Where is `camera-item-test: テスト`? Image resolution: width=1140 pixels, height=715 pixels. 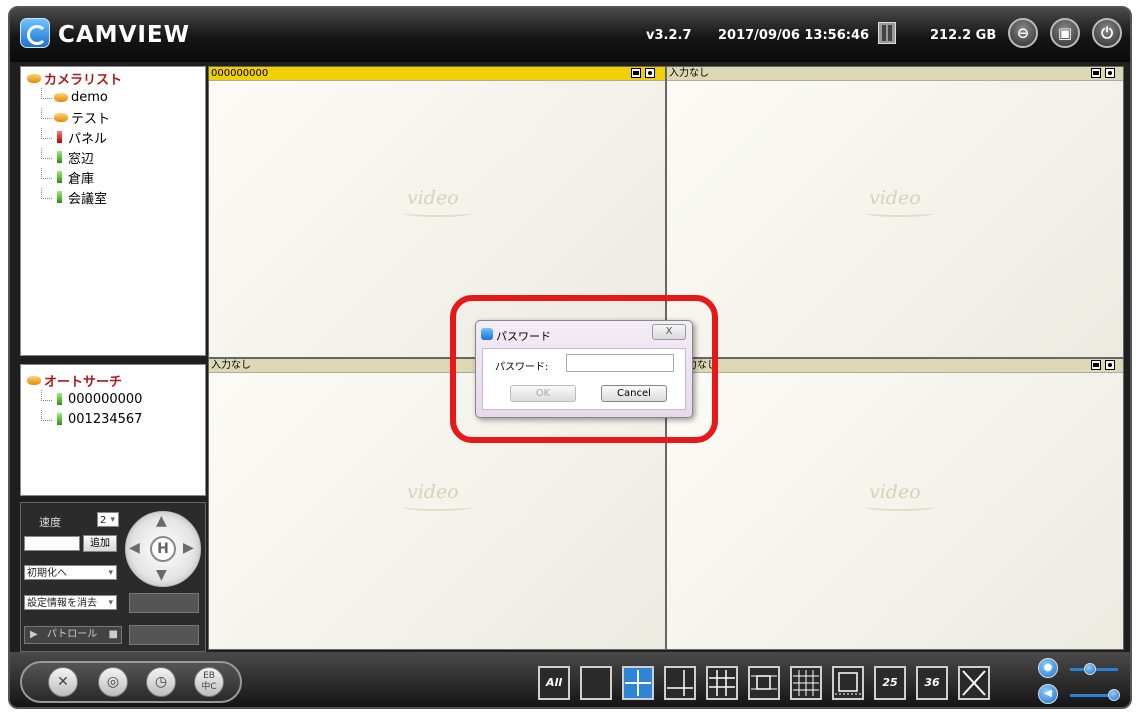 camera-item-test: テスト is located at coordinates (123, 117).